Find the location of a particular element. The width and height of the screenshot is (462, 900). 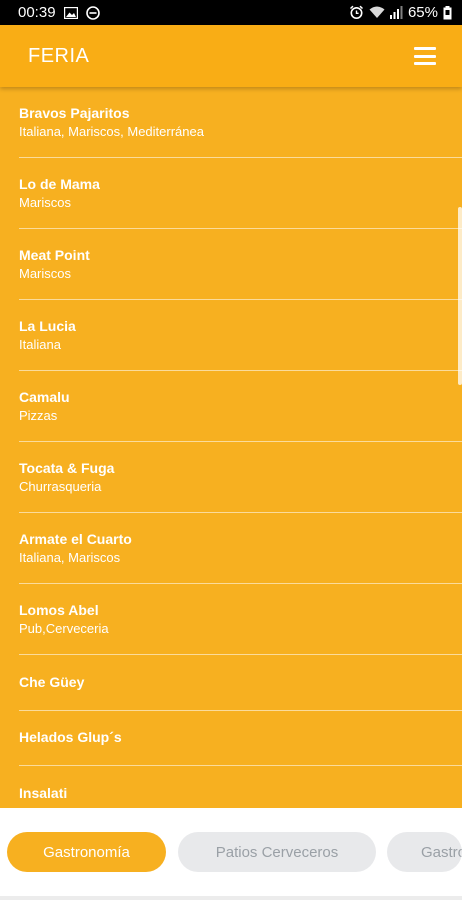

list-item: Insalati is located at coordinates (231, 787).